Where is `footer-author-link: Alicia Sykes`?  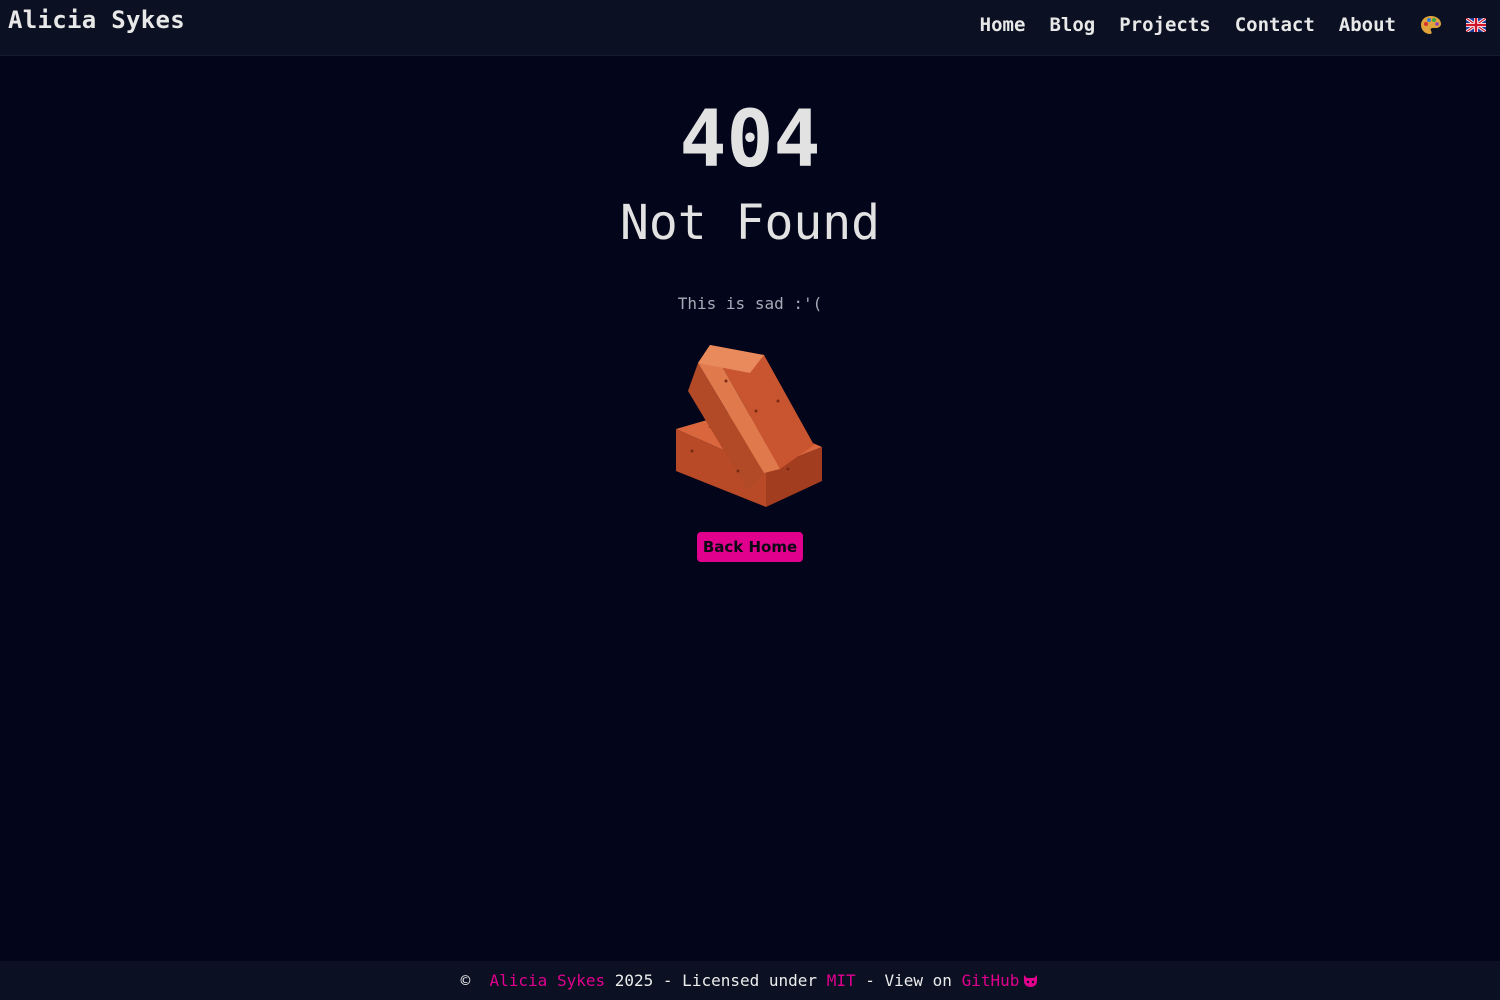 footer-author-link: Alicia Sykes is located at coordinates (548, 980).